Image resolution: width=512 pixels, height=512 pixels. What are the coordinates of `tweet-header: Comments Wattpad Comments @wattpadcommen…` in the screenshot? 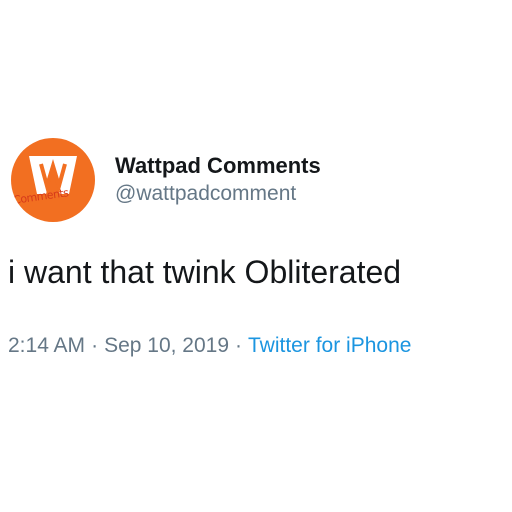 It's located at (166, 180).